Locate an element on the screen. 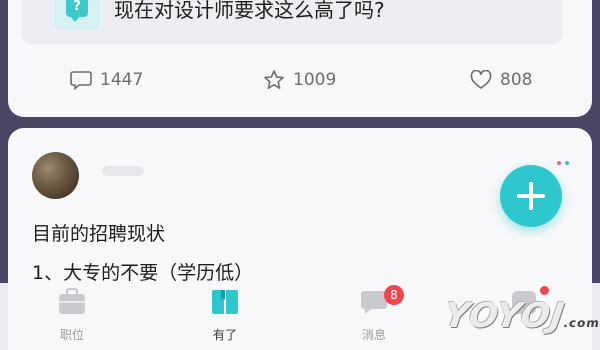 The width and height of the screenshot is (600, 350). question-box: ? 现在对设计师要求这么高了吗? is located at coordinates (292, 22).